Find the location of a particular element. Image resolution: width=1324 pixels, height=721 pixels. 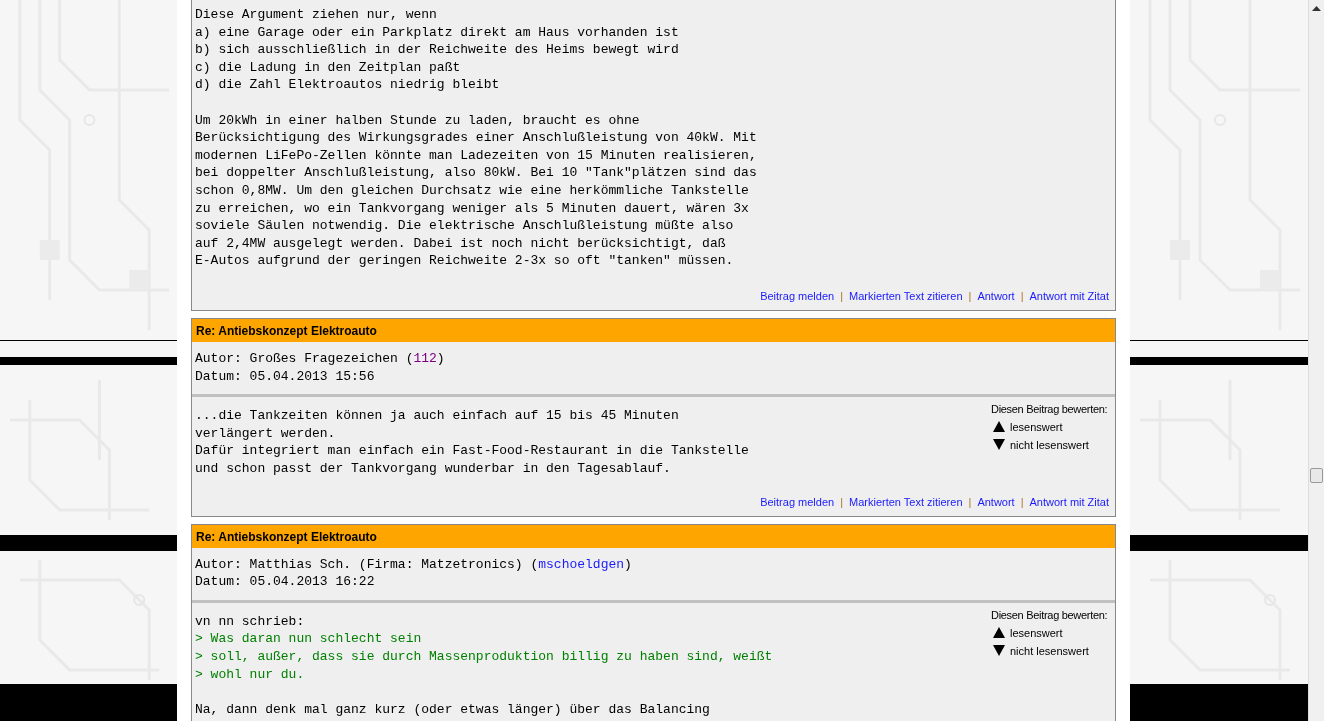

date-line: Datum: 05.04.2013 16:22 is located at coordinates (285, 582).